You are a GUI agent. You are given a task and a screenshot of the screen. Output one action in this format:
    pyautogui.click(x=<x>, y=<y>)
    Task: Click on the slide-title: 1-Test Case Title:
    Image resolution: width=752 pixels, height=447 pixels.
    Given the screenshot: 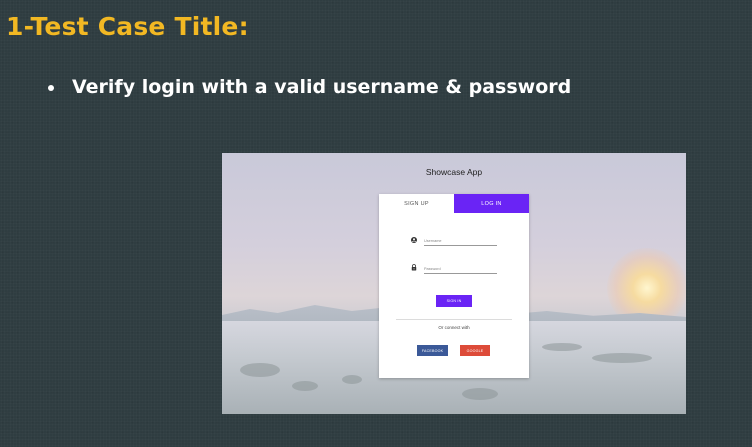 What is the action you would take?
    pyautogui.click(x=127, y=26)
    